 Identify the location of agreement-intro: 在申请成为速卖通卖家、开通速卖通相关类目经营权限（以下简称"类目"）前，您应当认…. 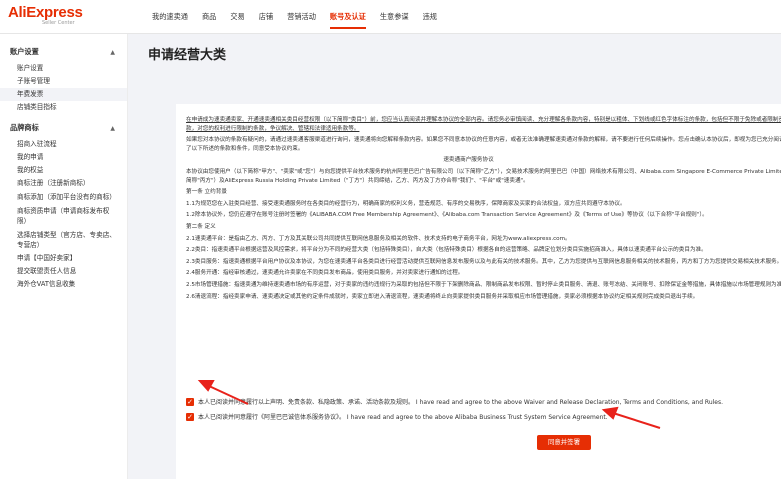
(483, 124).